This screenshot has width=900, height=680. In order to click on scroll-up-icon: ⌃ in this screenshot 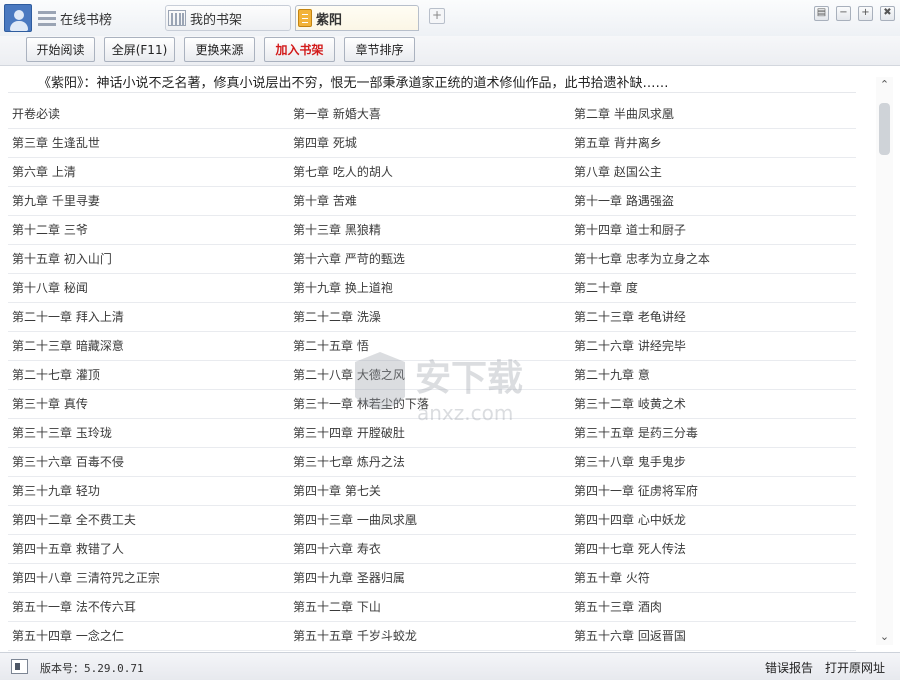, I will do `click(884, 85)`.